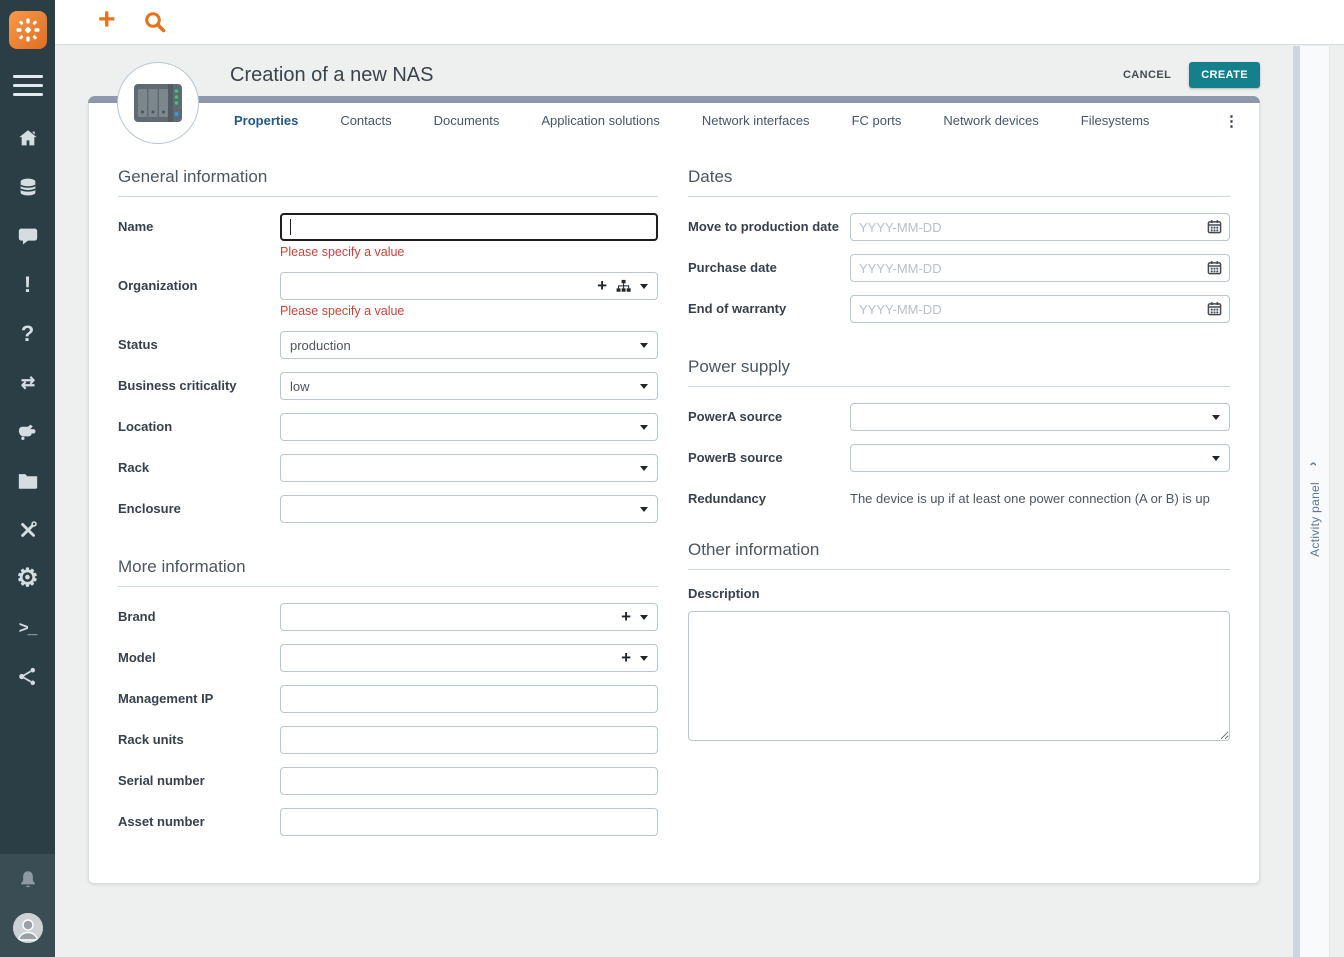 This screenshot has height=957, width=1344. I want to click on tools-icon, so click(28, 529).